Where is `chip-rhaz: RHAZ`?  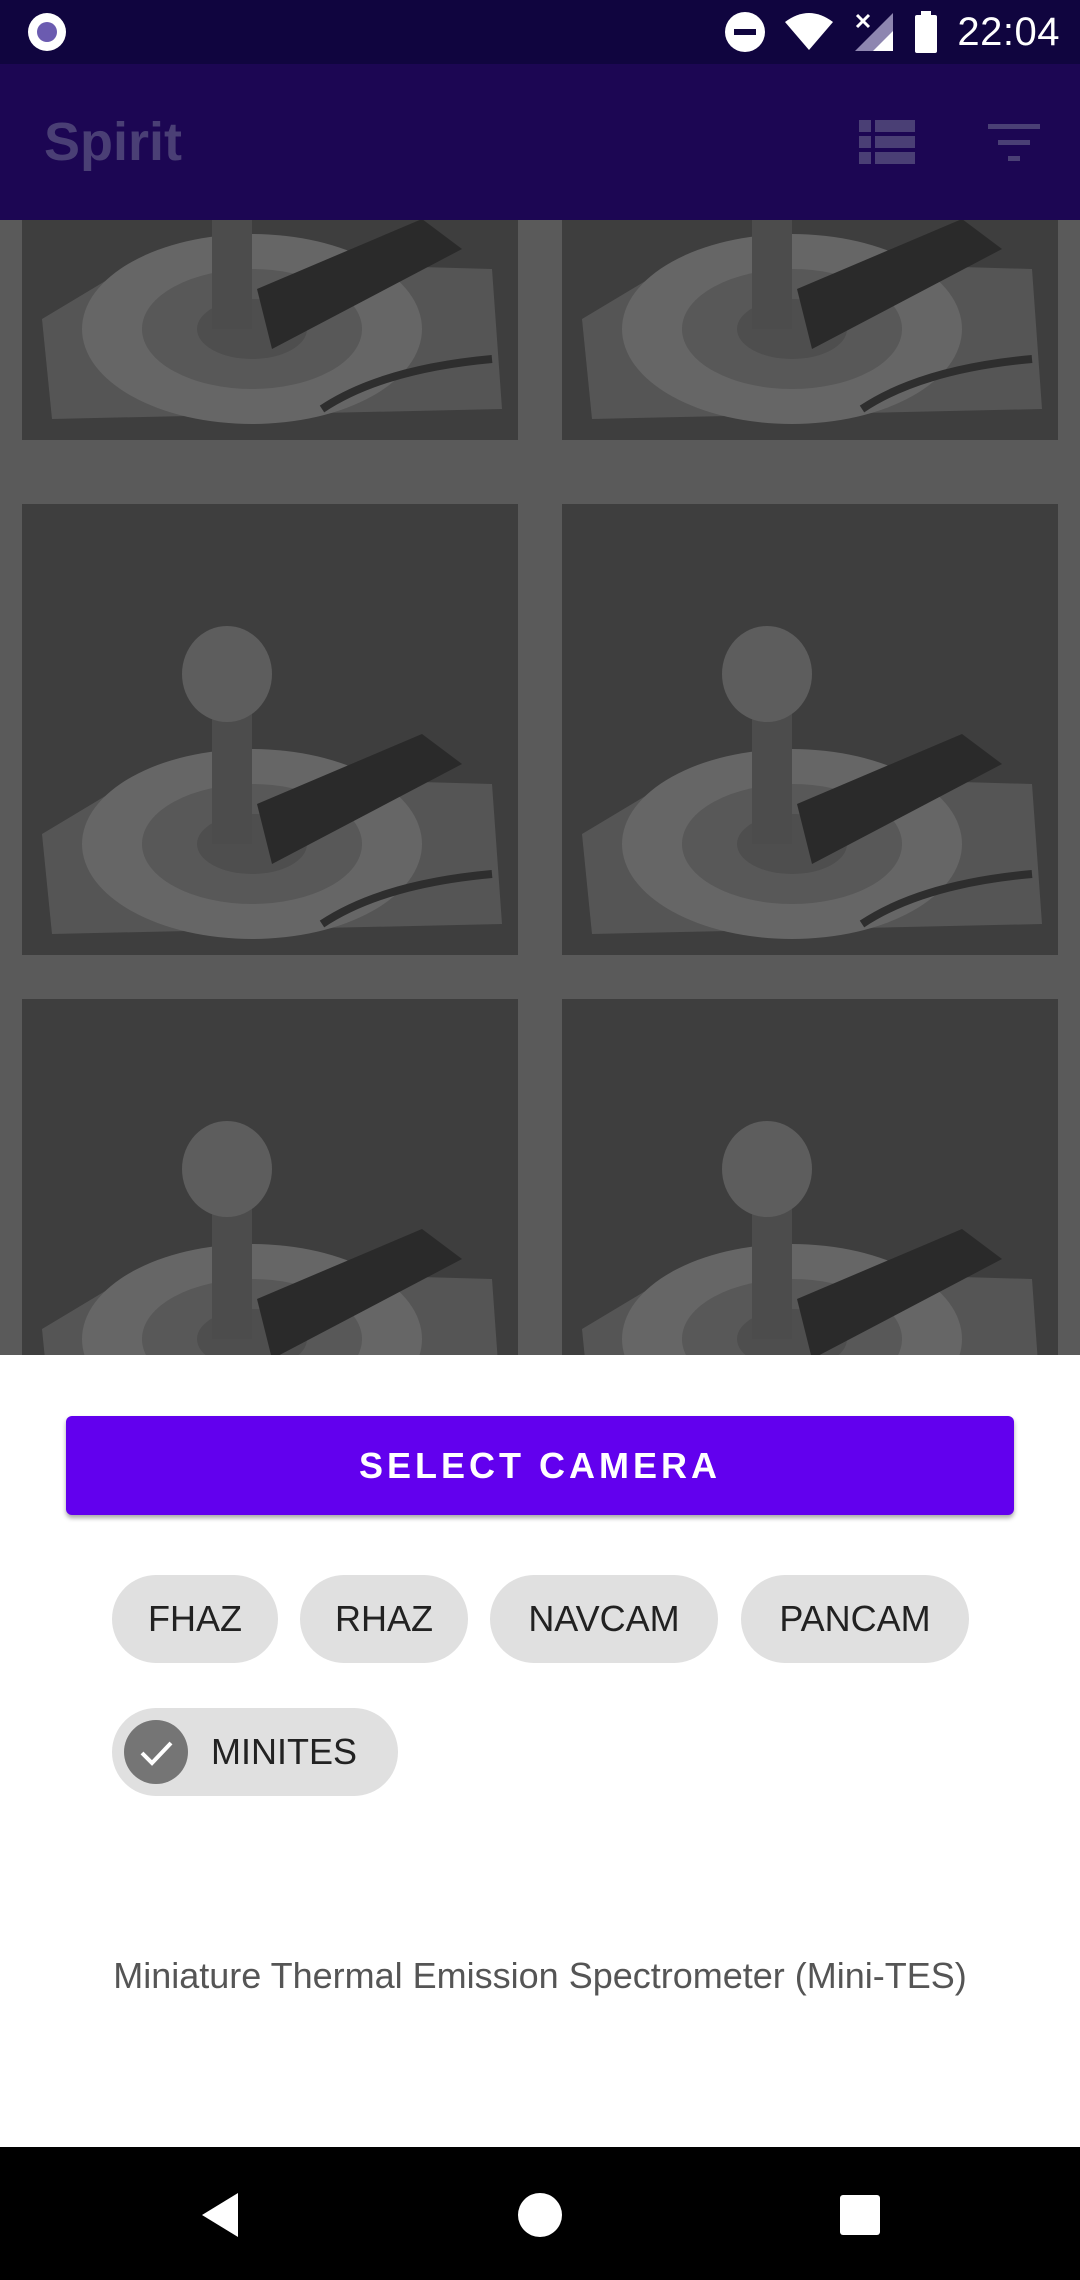 chip-rhaz: RHAZ is located at coordinates (384, 1619).